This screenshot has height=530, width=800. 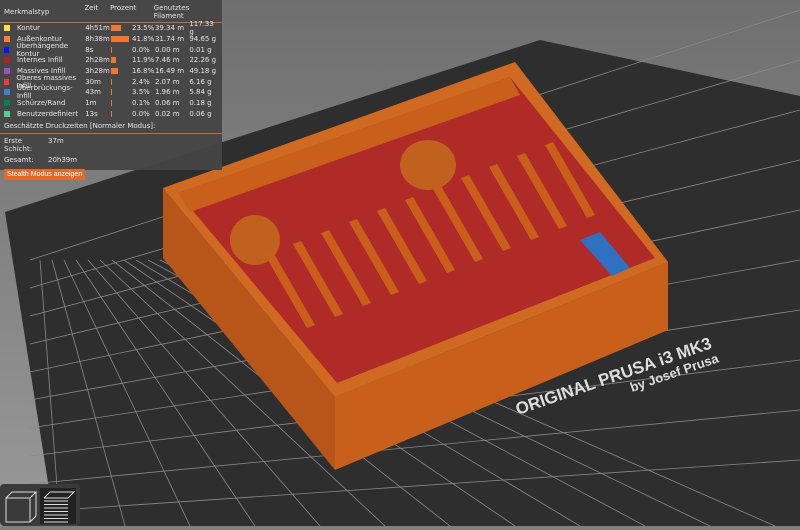 What do you see at coordinates (169, 71) in the screenshot?
I see `feature-length: 16.49 m` at bounding box center [169, 71].